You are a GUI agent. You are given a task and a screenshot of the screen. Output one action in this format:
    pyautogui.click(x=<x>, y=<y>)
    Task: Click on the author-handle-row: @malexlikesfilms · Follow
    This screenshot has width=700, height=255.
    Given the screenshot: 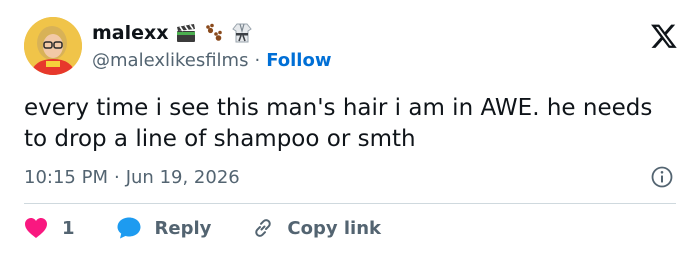 What is the action you would take?
    pyautogui.click(x=211, y=60)
    